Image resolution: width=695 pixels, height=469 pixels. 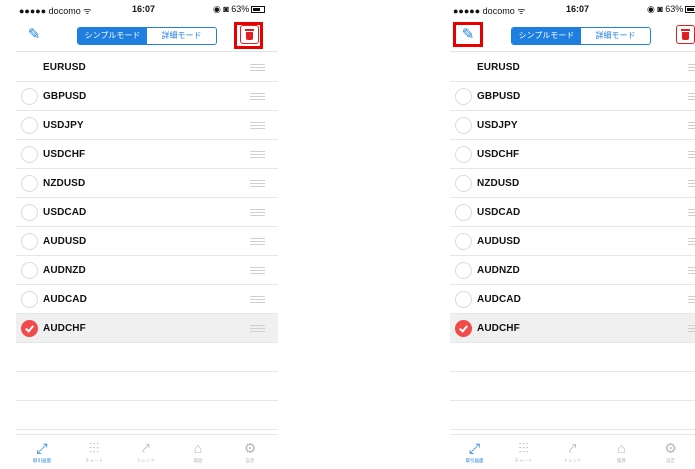 I want to click on symbol-label: EURUSD, so click(x=64, y=67).